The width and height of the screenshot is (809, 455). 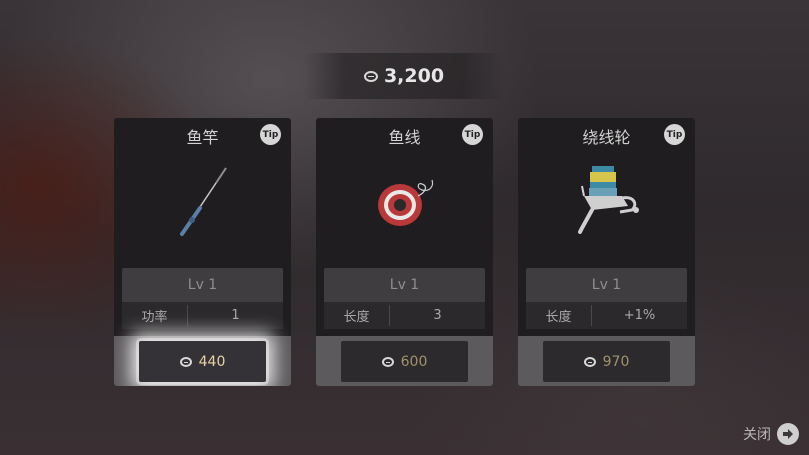 What do you see at coordinates (405, 202) in the screenshot?
I see `fishing-line-spool-icon` at bounding box center [405, 202].